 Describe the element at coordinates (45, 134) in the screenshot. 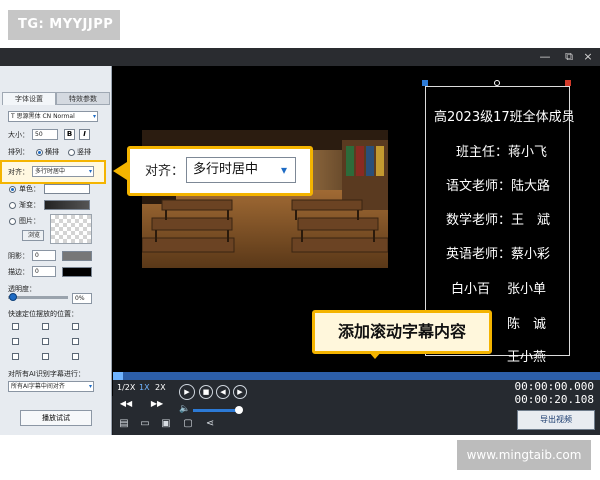

I see `size-input: 50` at that location.